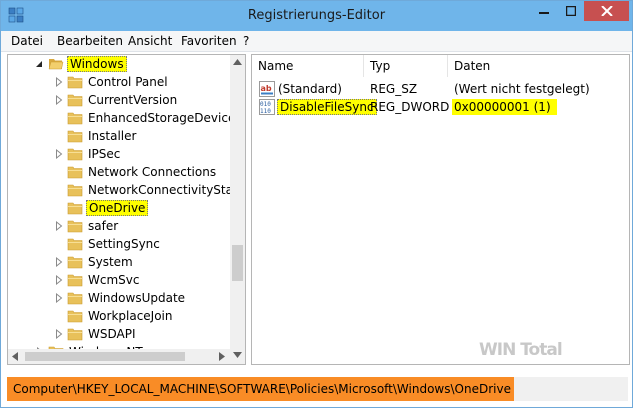  I want to click on menu-bearbeiten: Bearbeiten, so click(90, 41).